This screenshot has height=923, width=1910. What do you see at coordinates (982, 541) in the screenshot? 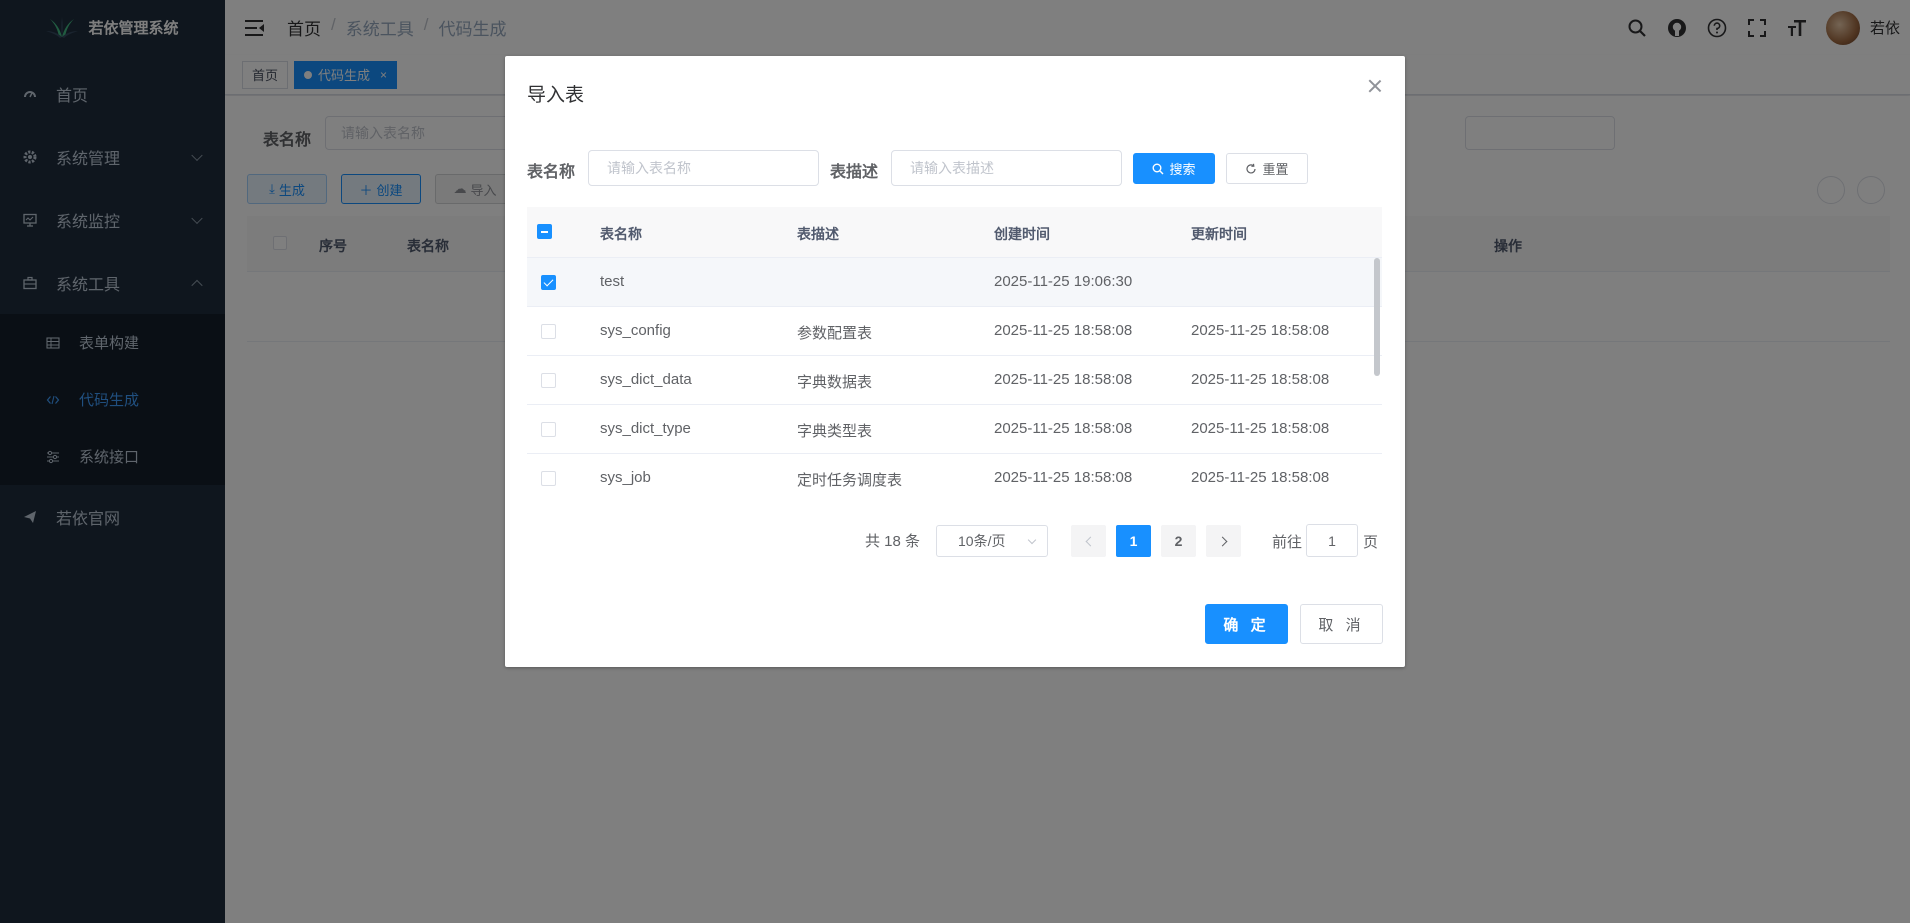
I see `page-size-value: 10条/页` at bounding box center [982, 541].